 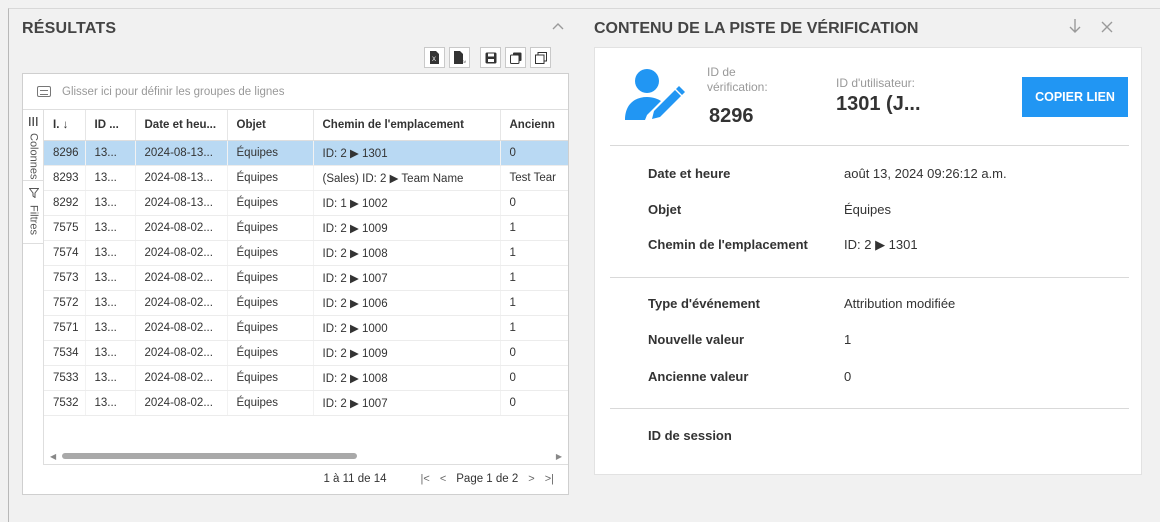 I want to click on csv-file-icon: CSV, so click(x=460, y=57).